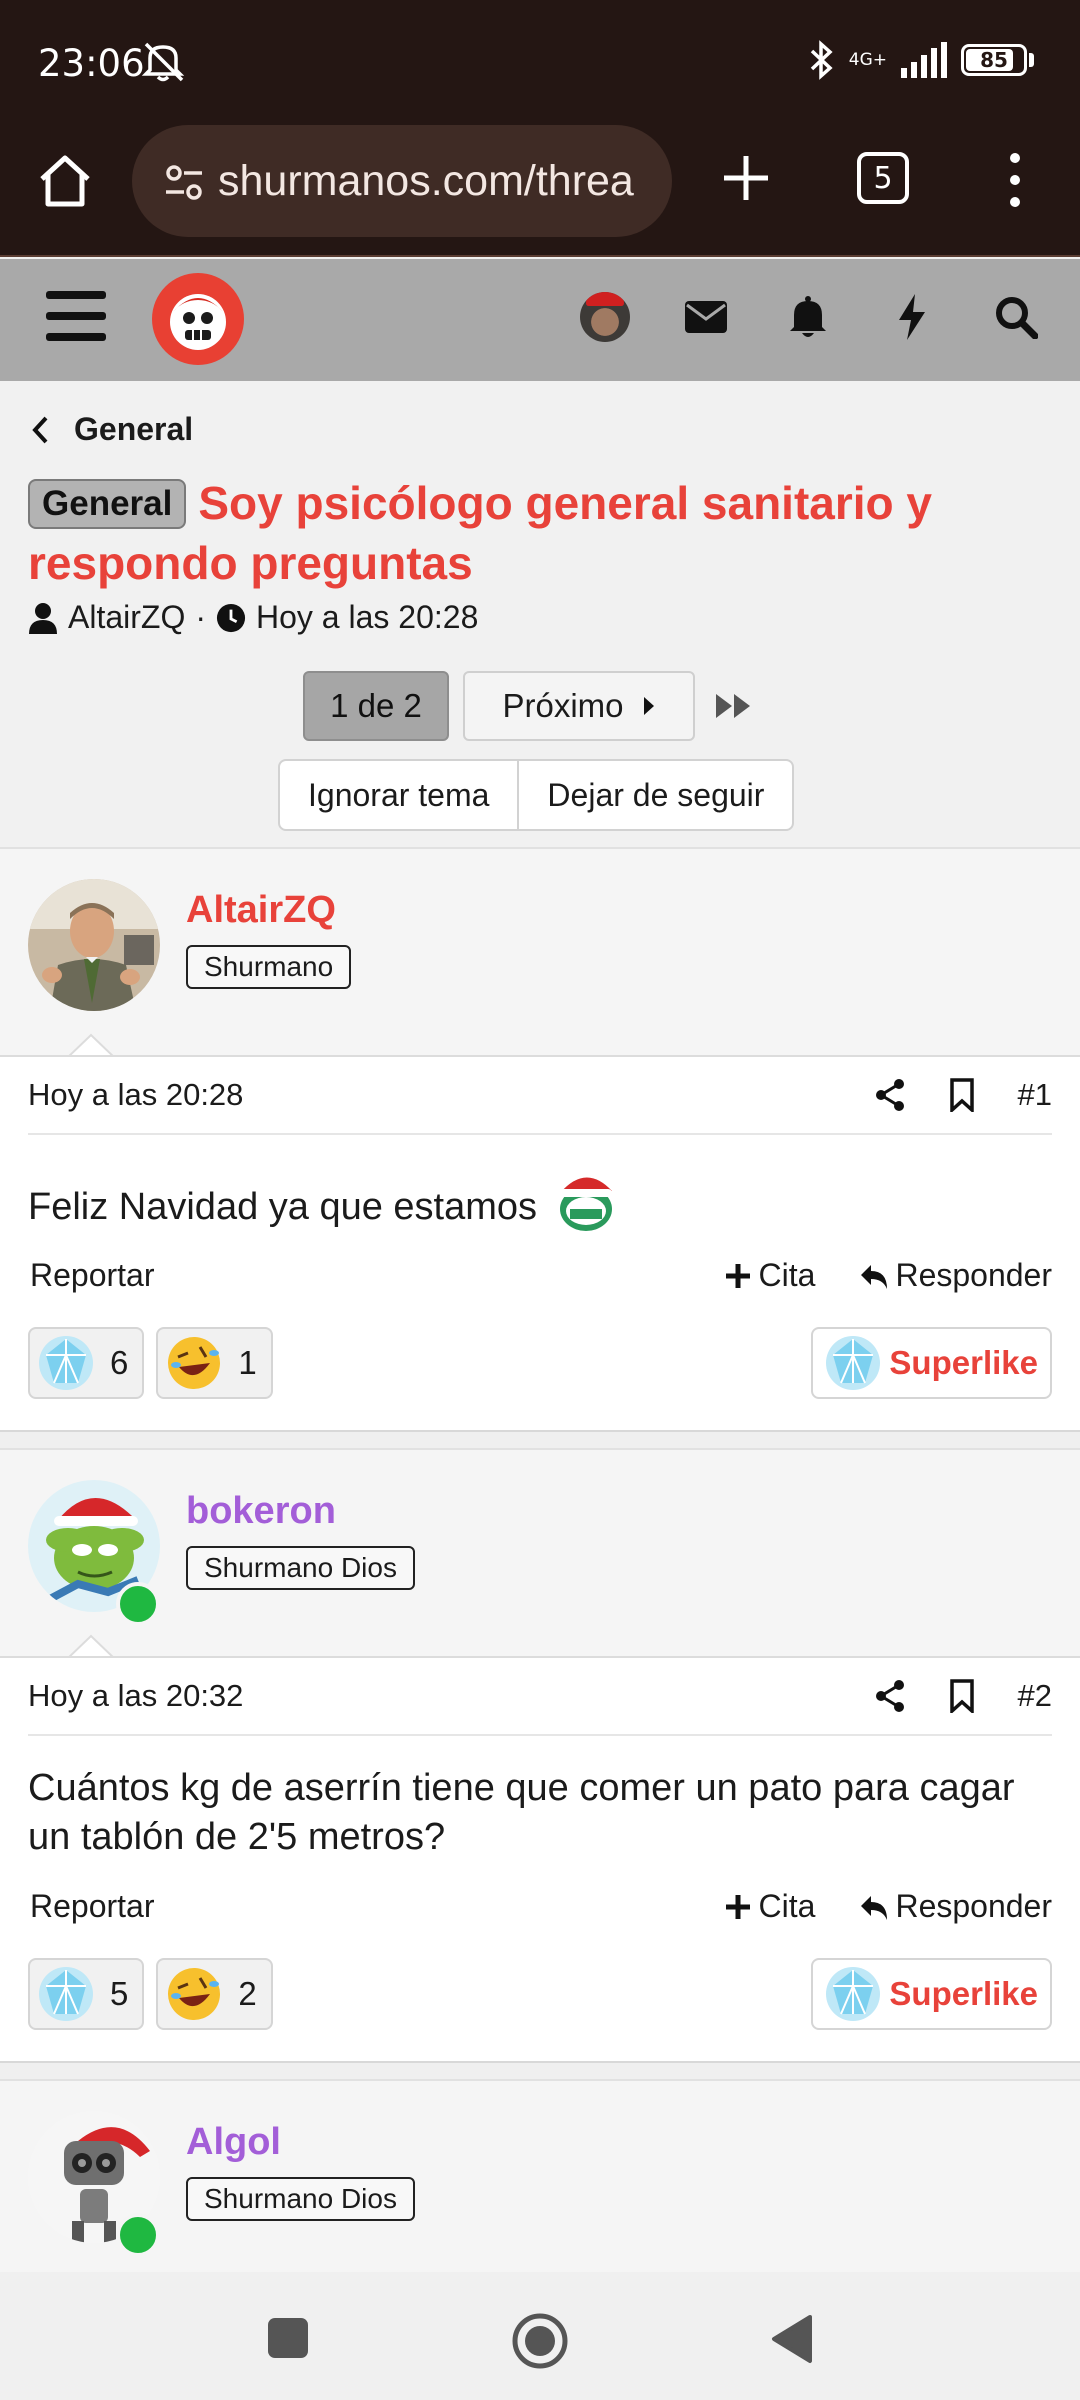 The height and width of the screenshot is (2400, 1080). Describe the element at coordinates (706, 317) in the screenshot. I see `mail-icon` at that location.